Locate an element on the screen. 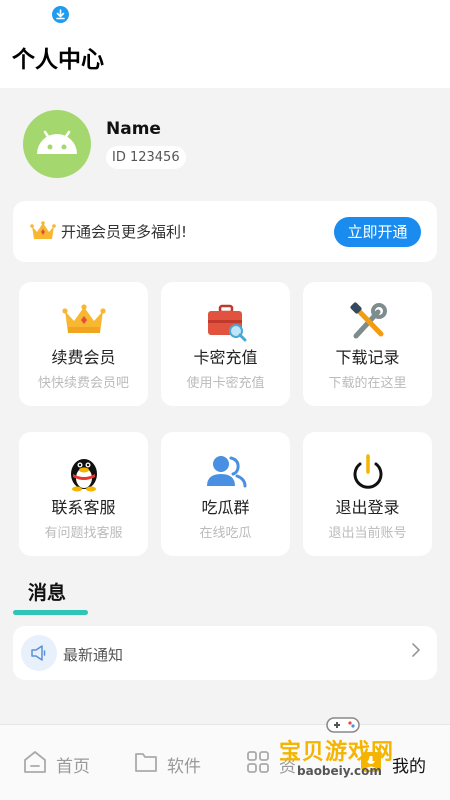 This screenshot has width=450, height=800. tab-mine: 我的 is located at coordinates (392, 764).